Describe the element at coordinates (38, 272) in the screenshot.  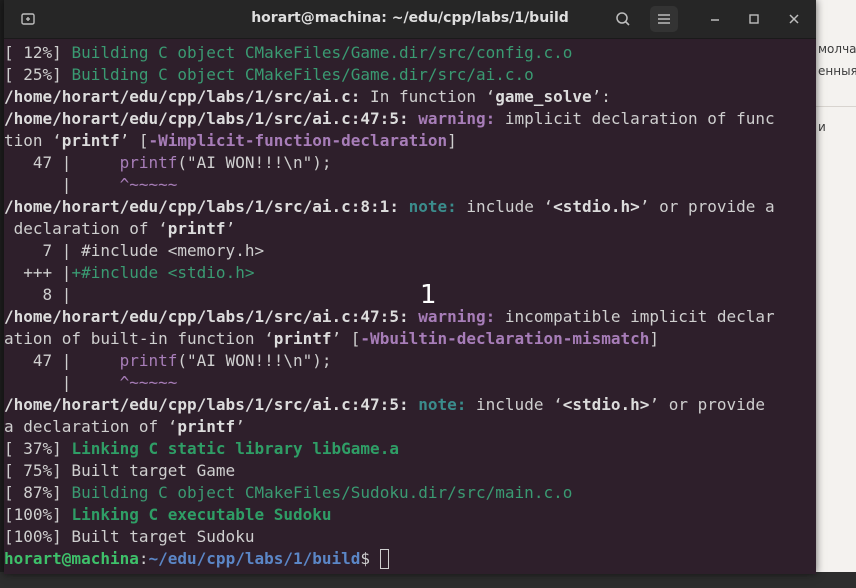
I see `terminal-text: +++ |` at that location.